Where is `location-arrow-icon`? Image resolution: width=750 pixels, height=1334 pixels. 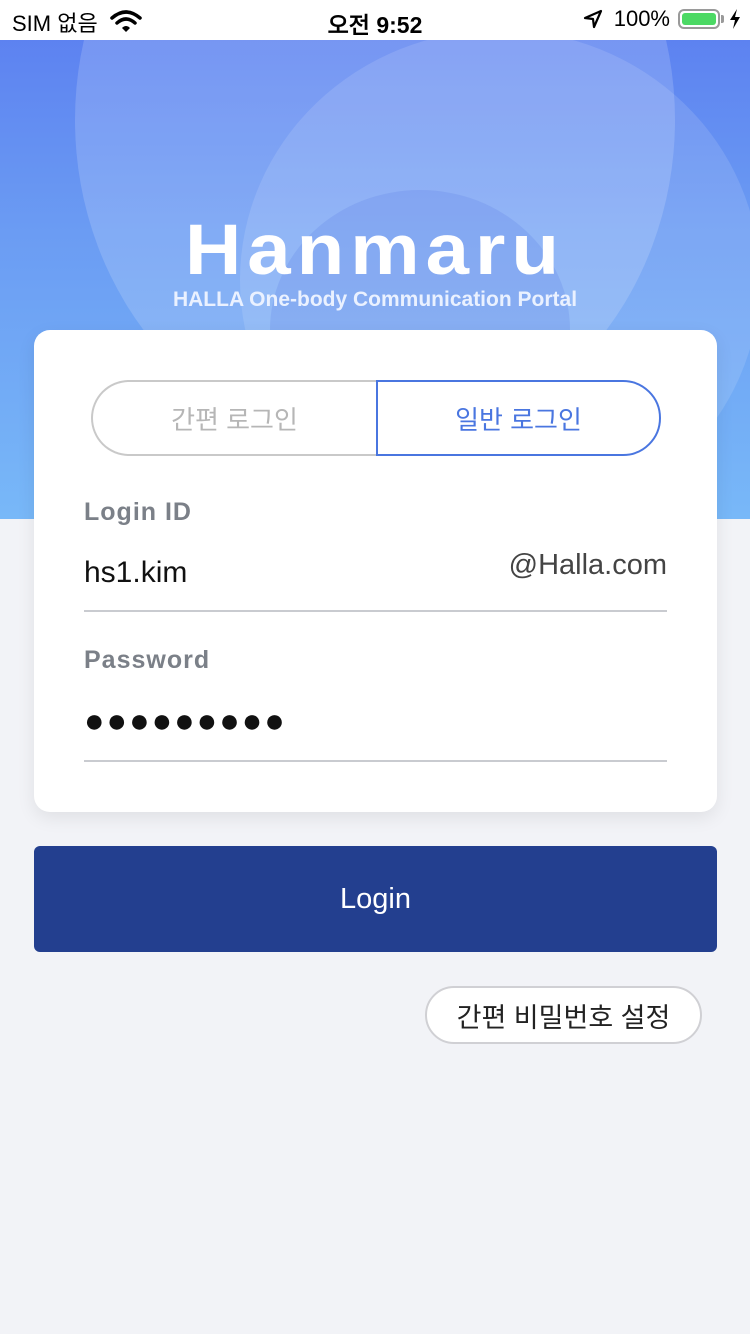 location-arrow-icon is located at coordinates (592, 19).